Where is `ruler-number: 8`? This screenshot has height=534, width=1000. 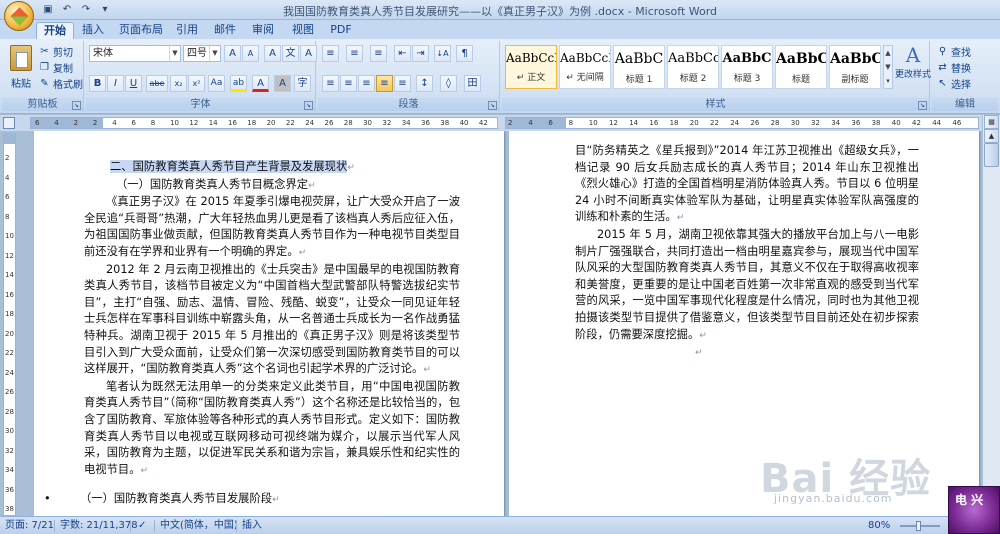 ruler-number: 8 is located at coordinates (7, 216).